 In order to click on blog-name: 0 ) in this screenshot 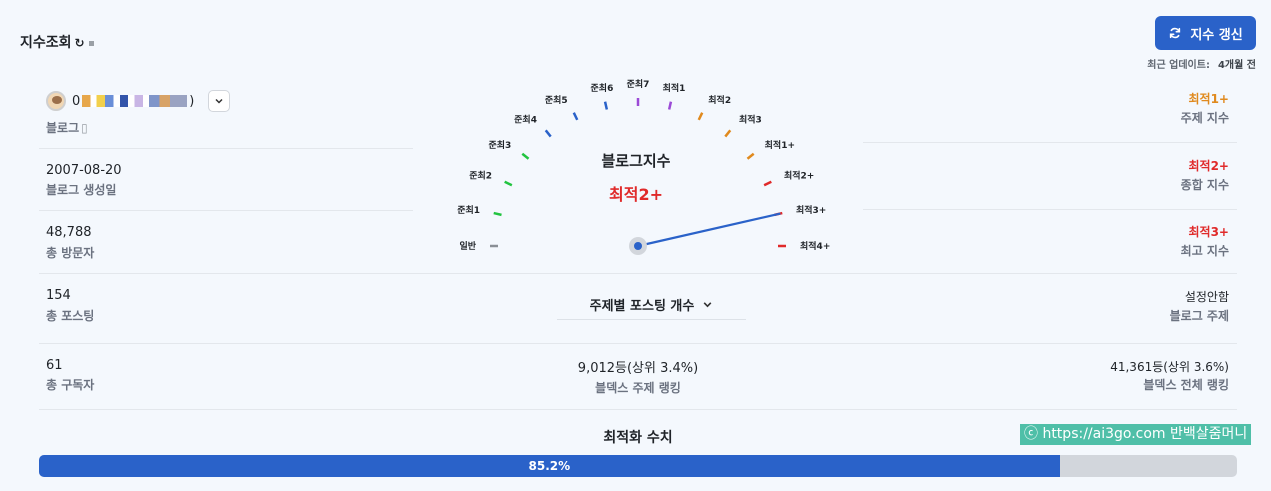, I will do `click(133, 101)`.